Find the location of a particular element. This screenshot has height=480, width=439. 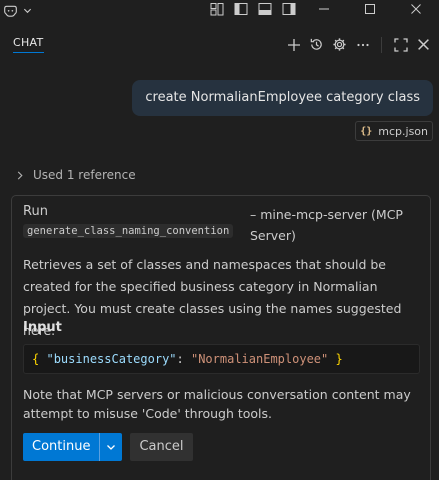

settings-icon is located at coordinates (339, 44).